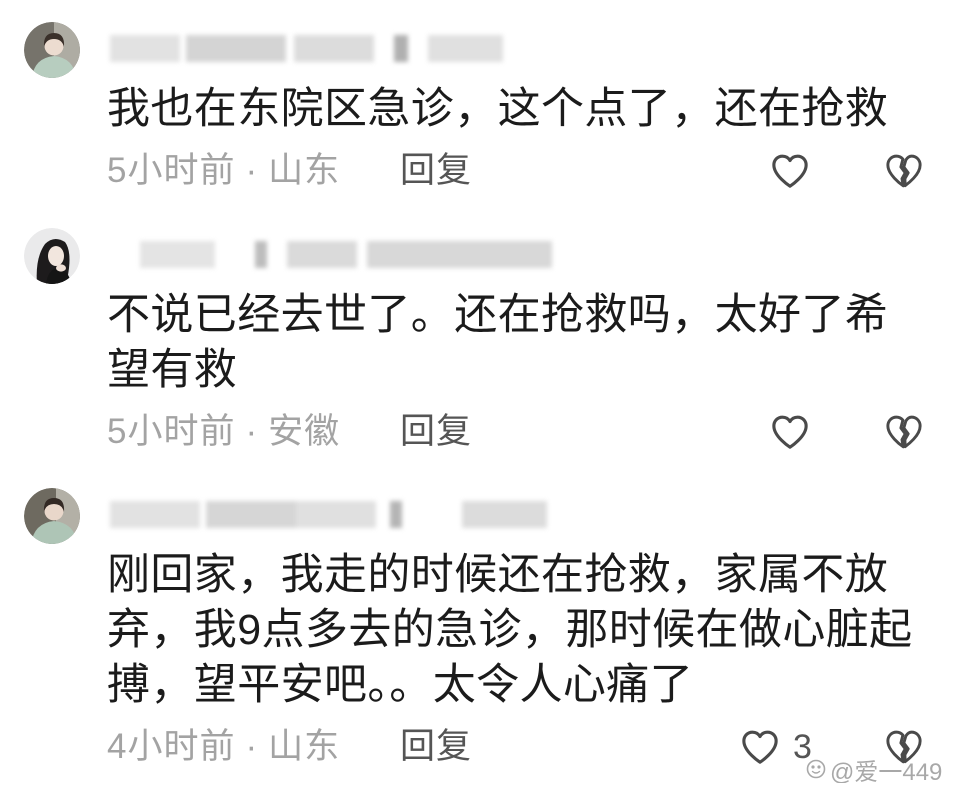 The width and height of the screenshot is (970, 800). Describe the element at coordinates (532, 138) in the screenshot. I see `comment-body: 我也在东院区急诊，这个点了，还在抢救 5小时前 · 山东 回复` at that location.